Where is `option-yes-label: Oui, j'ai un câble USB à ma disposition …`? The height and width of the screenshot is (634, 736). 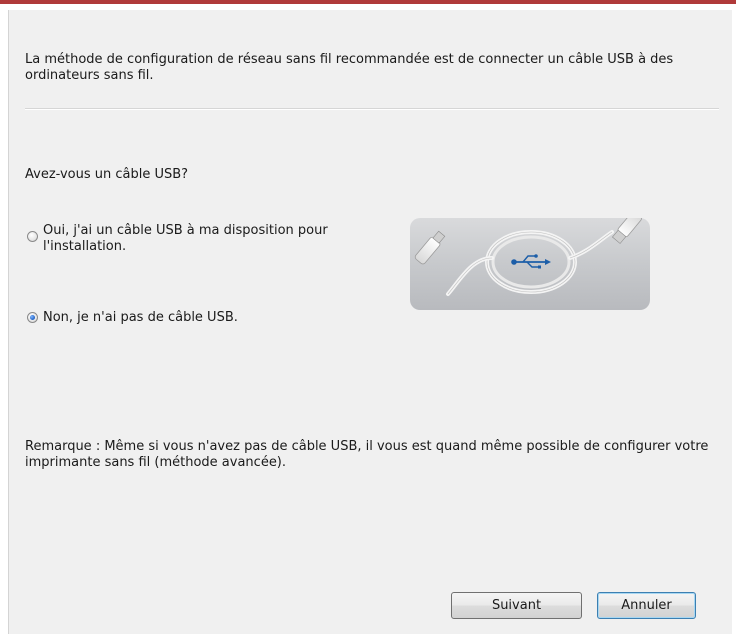 option-yes-label: Oui, j'ai un câble USB à ma disposition … is located at coordinates (208, 239).